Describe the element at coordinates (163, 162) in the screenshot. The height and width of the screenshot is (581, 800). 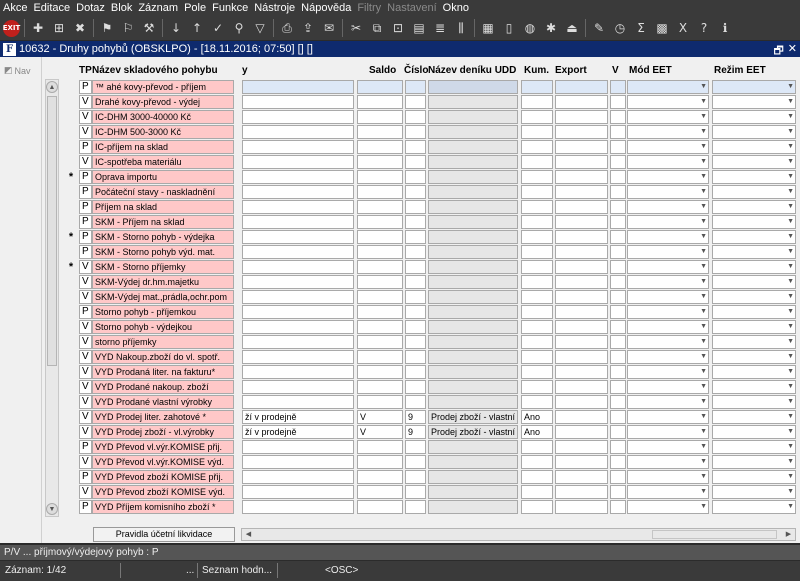
I see `cell-name: IC-spotřeba materiálu` at that location.